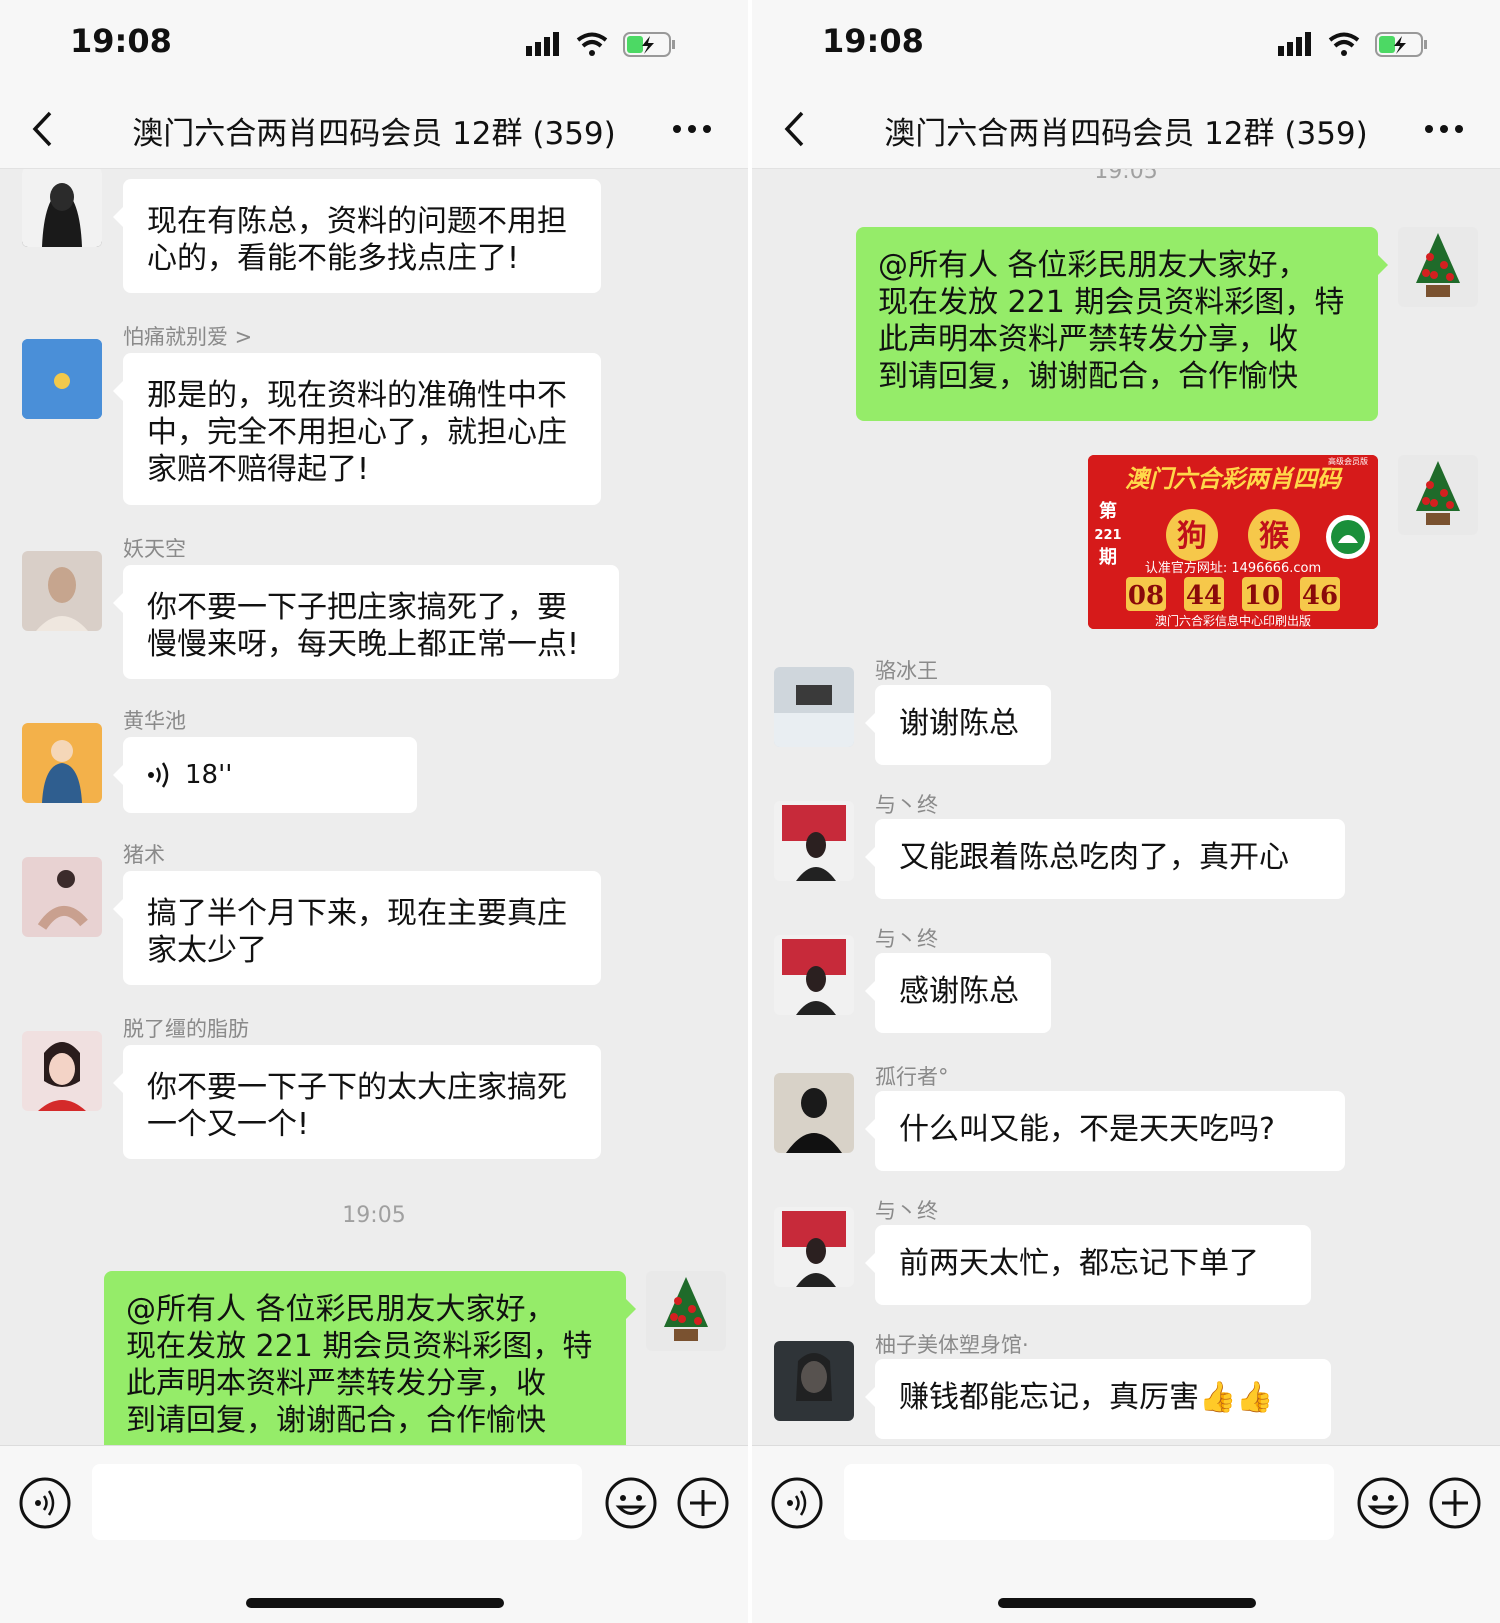 The height and width of the screenshot is (1623, 1500). Describe the element at coordinates (1234, 478) in the screenshot. I see `image-title: 澳门六合彩两肖四码` at that location.